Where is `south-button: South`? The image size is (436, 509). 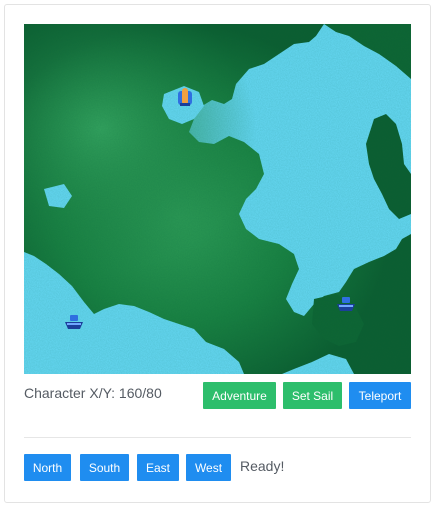 south-button: South is located at coordinates (104, 467).